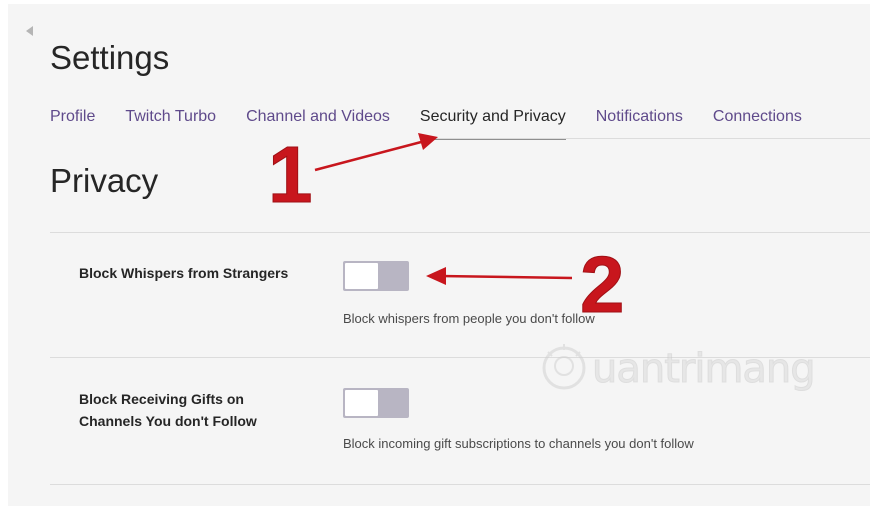 This screenshot has height=510, width=870. Describe the element at coordinates (318, 122) in the screenshot. I see `tab-channel-and-videos: Channel and Videos` at that location.